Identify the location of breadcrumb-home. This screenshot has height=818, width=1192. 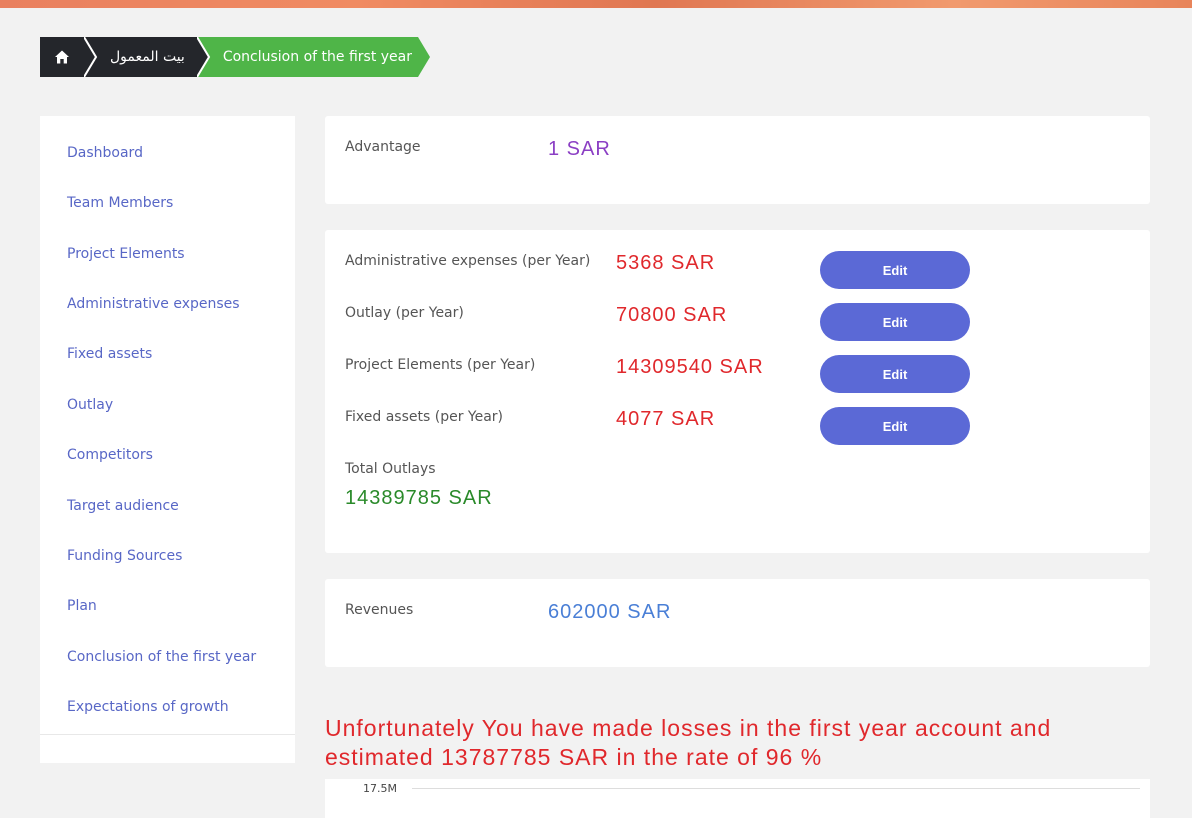
(62, 57).